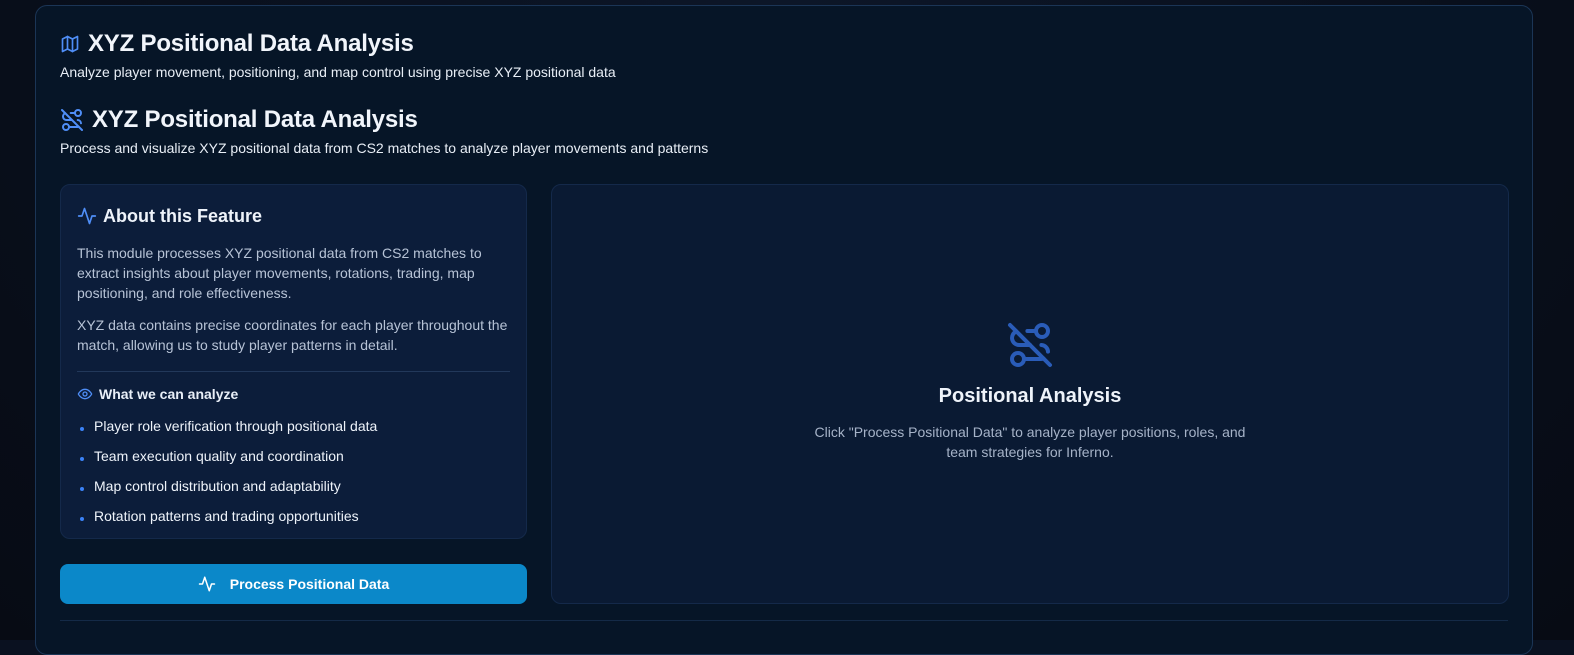 Image resolution: width=1574 pixels, height=655 pixels. I want to click on empty-state-title: Positional Analysis, so click(1030, 396).